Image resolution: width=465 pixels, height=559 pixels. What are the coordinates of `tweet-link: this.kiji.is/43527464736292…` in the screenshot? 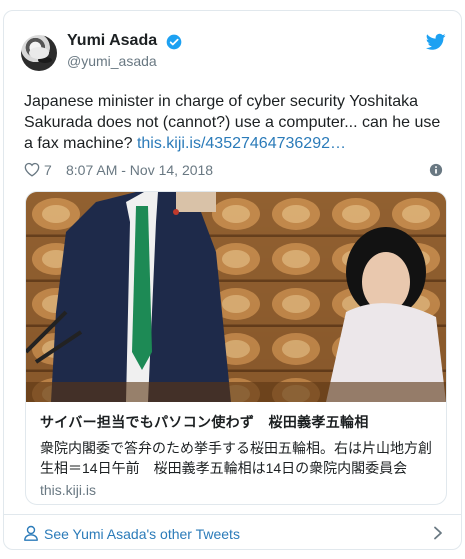 It's located at (241, 143).